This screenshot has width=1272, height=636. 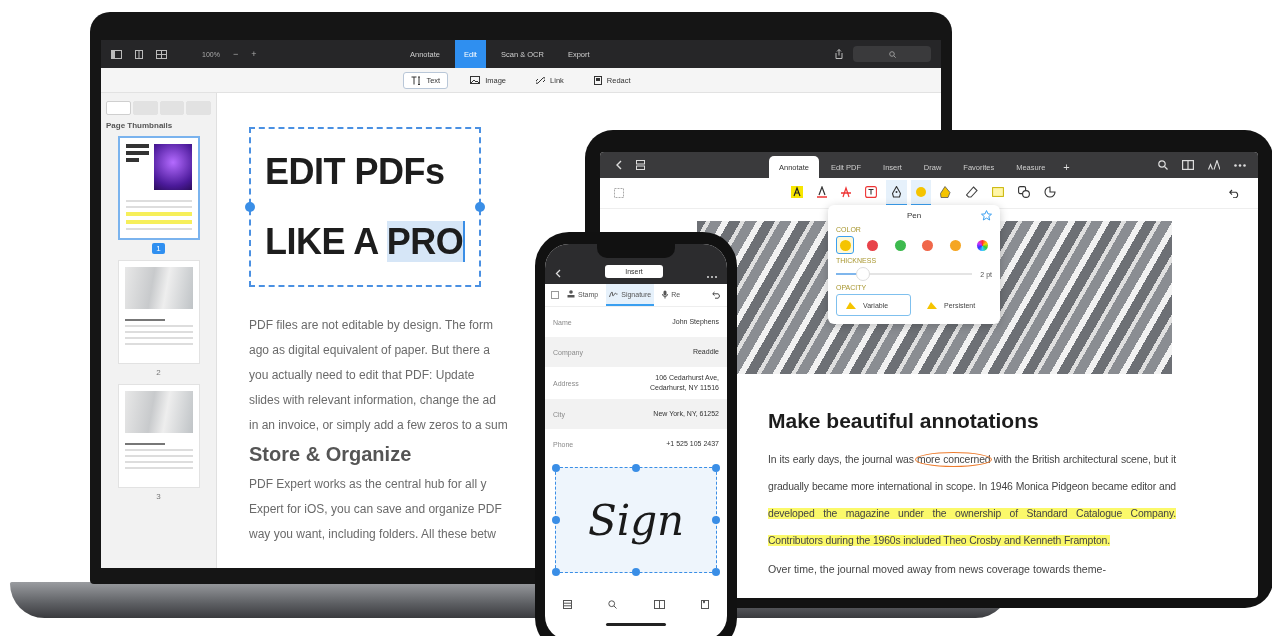 What do you see at coordinates (1066, 167) in the screenshot?
I see `add-tab-button: +` at bounding box center [1066, 167].